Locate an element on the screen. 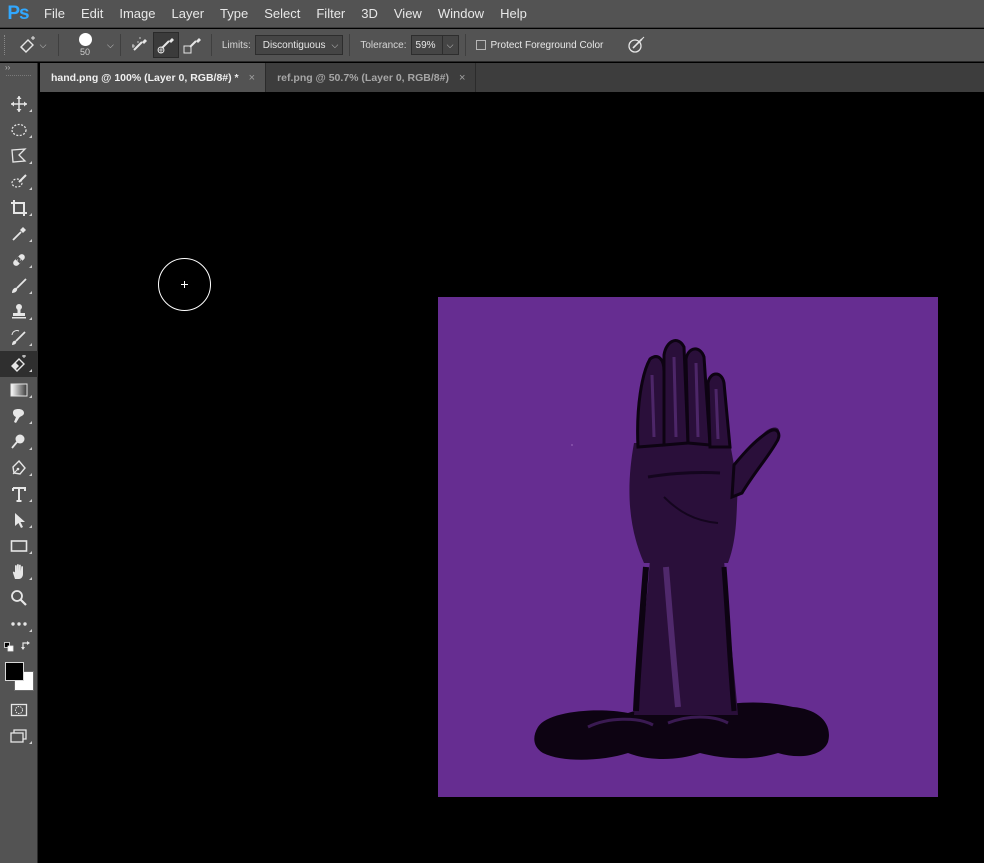  color-swatches is located at coordinates (18, 679).